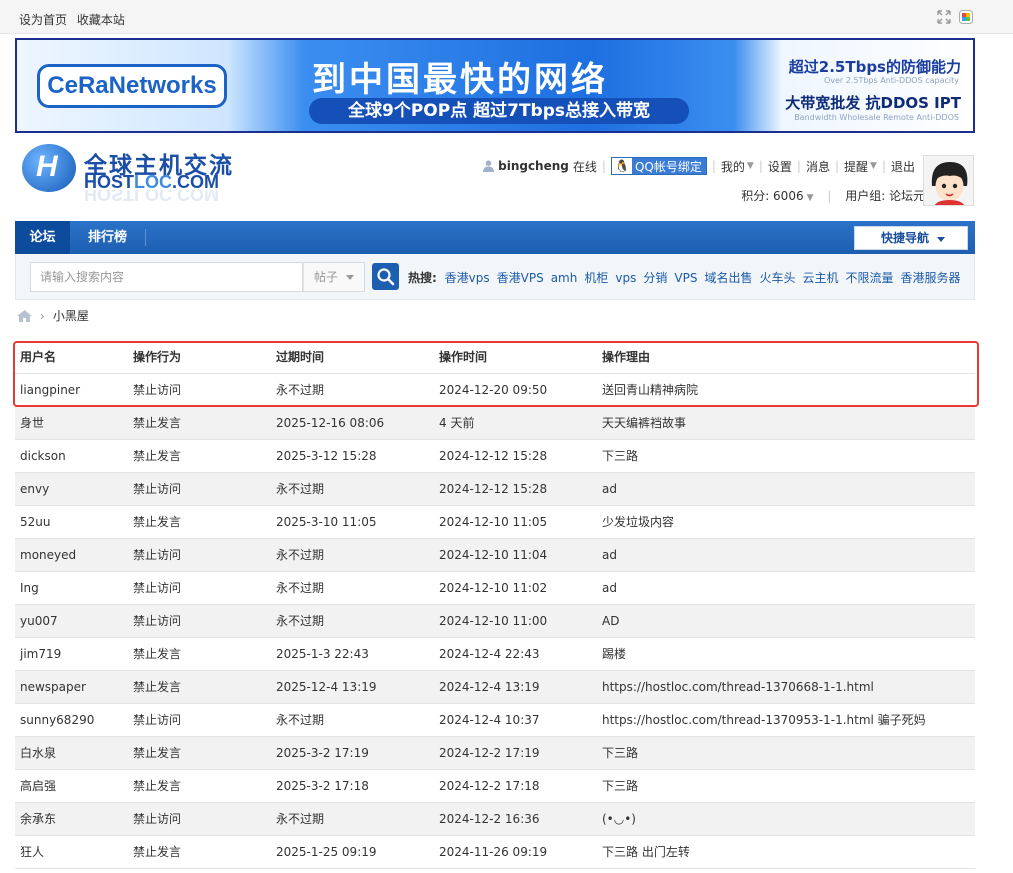  Describe the element at coordinates (786, 654) in the screenshot. I see `cell-reason: 踢楼` at that location.